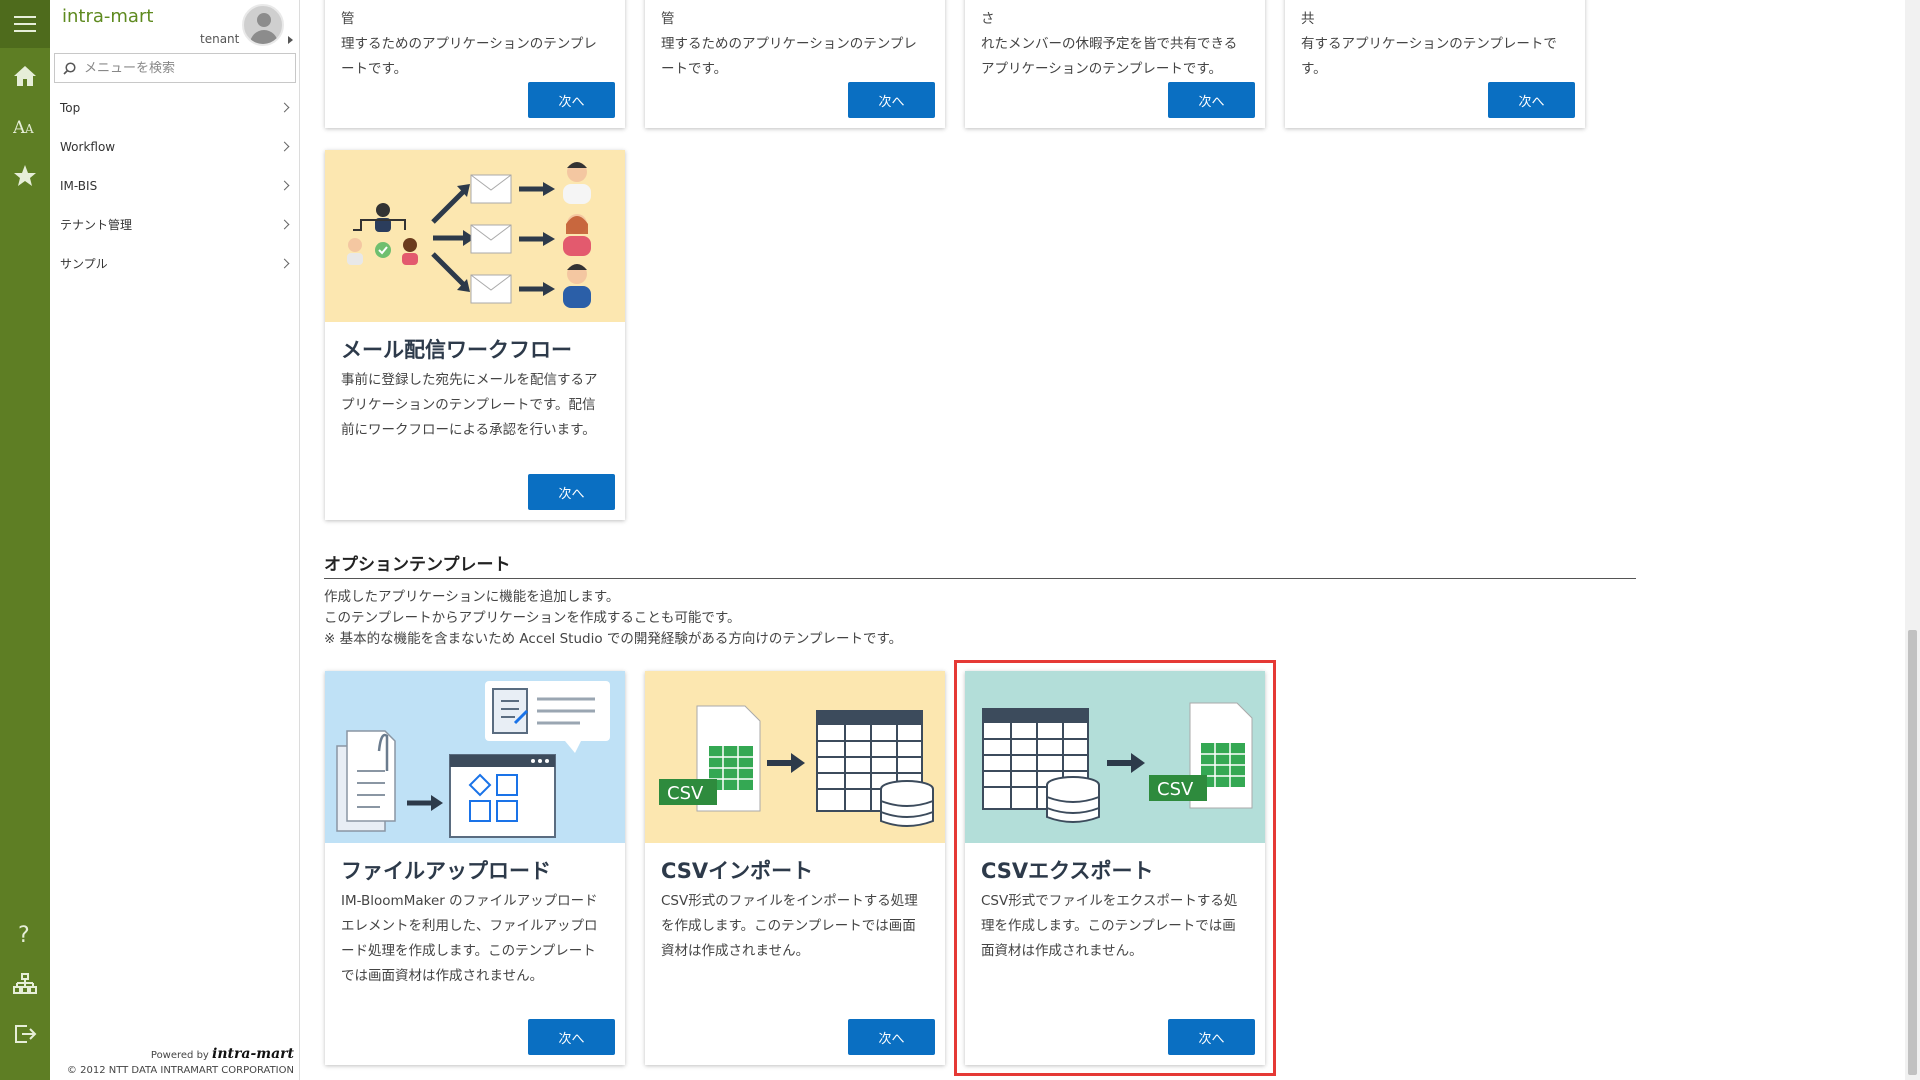  Describe the element at coordinates (96, 225) in the screenshot. I see `sidebar-item-label: テナント管理` at that location.